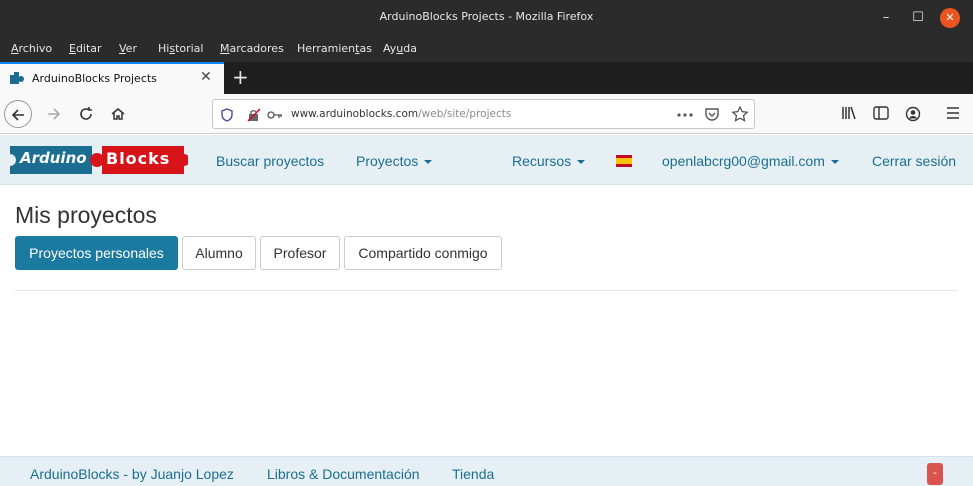  What do you see at coordinates (219, 253) in the screenshot?
I see `tab-student: Alumno` at bounding box center [219, 253].